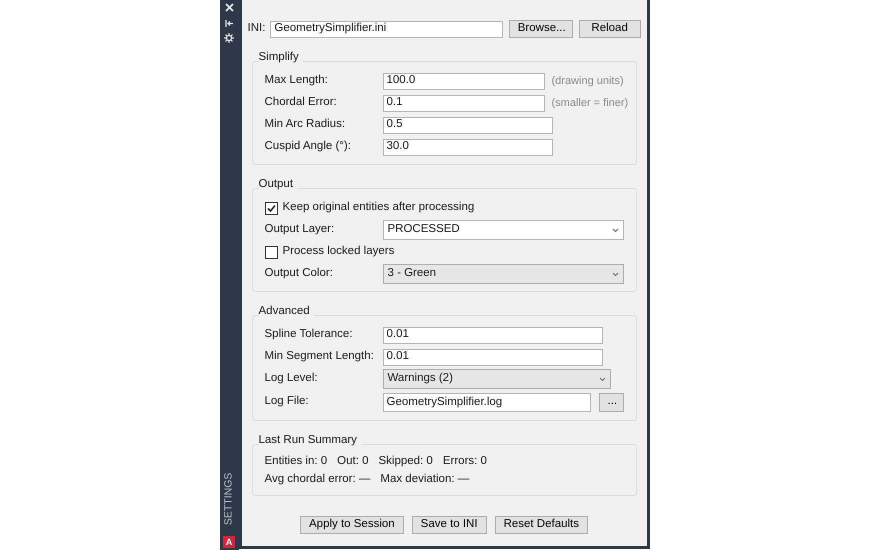 This screenshot has height=550, width=876. I want to click on group-title: Output, so click(278, 184).